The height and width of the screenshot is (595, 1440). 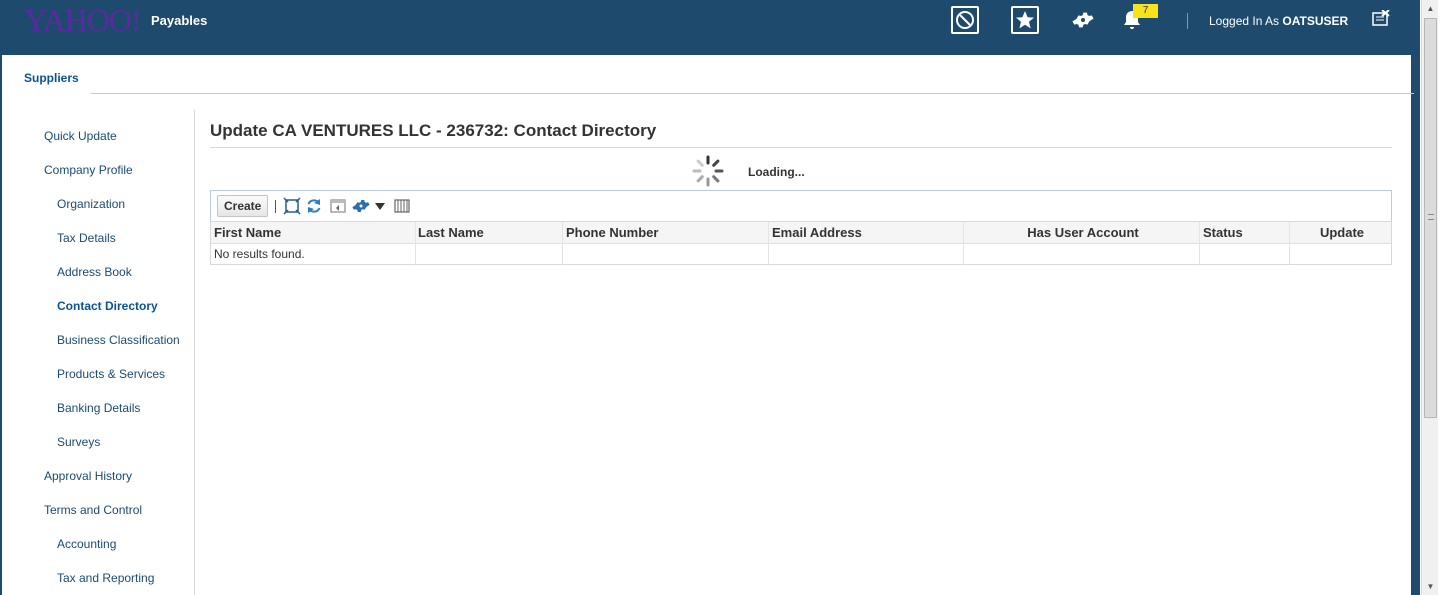 I want to click on global-header: YAHOO! Payables 7 Logged In As OATSUSER, so click(x=710, y=27).